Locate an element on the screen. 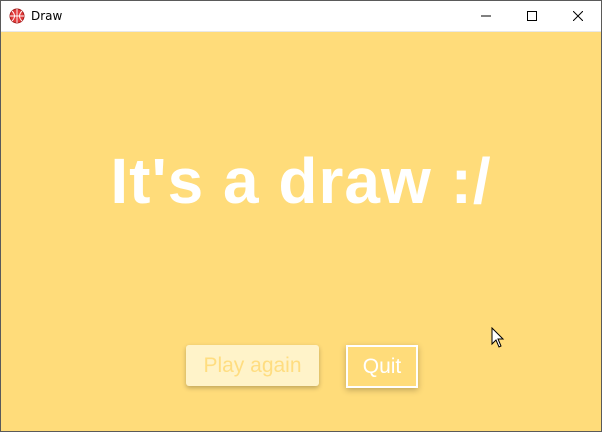 This screenshot has height=432, width=602. maximize-icon is located at coordinates (532, 16).